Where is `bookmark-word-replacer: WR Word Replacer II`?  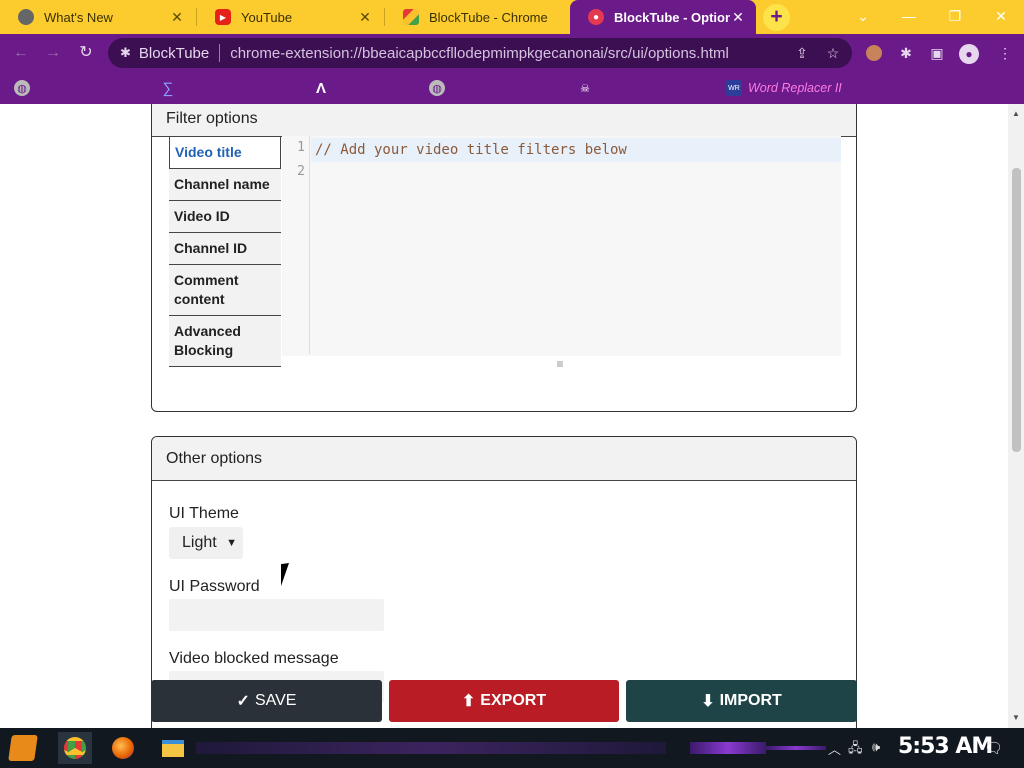 bookmark-word-replacer: WR Word Replacer II is located at coordinates (784, 88).